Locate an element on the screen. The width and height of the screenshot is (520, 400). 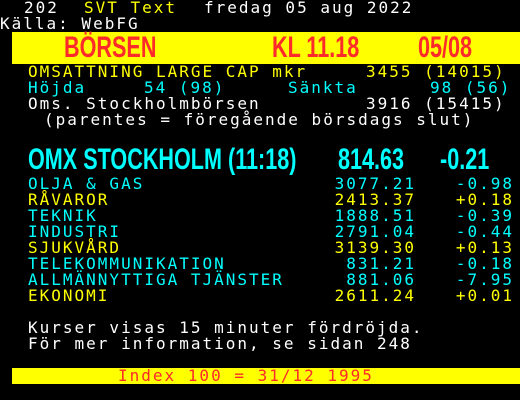
low-label: Sänkta is located at coordinates (323, 87).